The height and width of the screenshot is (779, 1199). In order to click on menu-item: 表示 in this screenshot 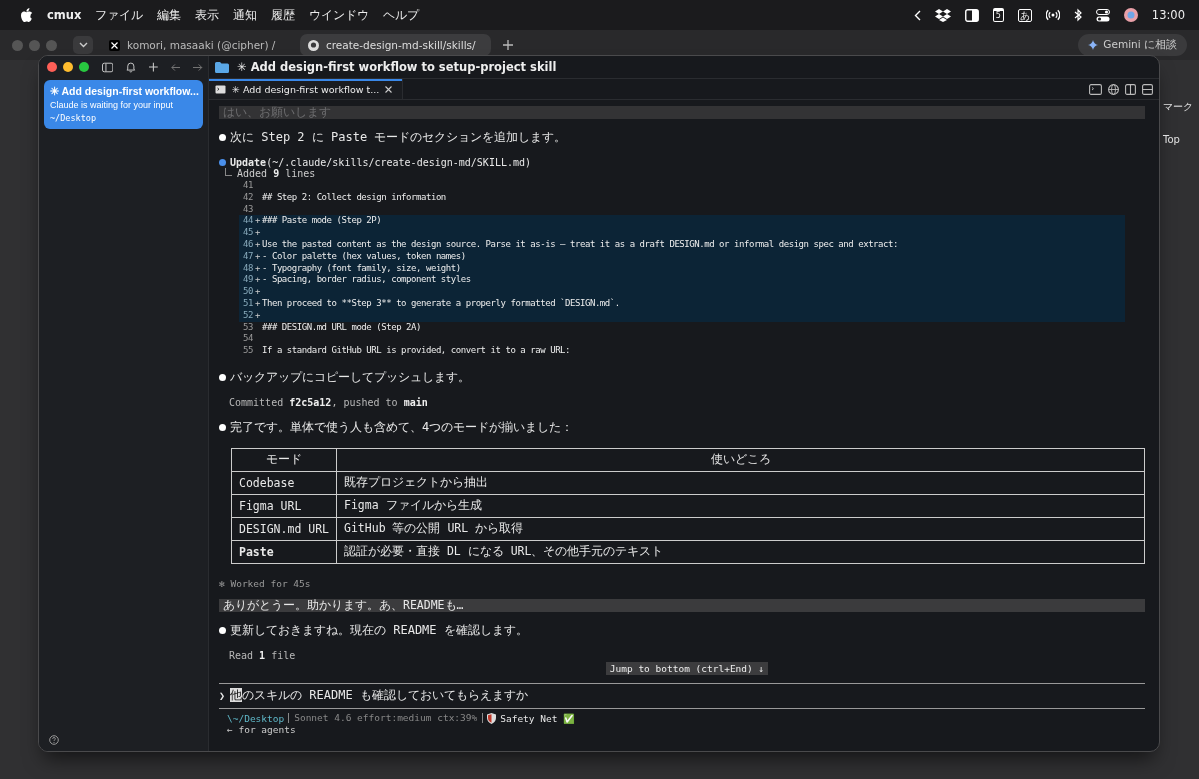, I will do `click(207, 15)`.